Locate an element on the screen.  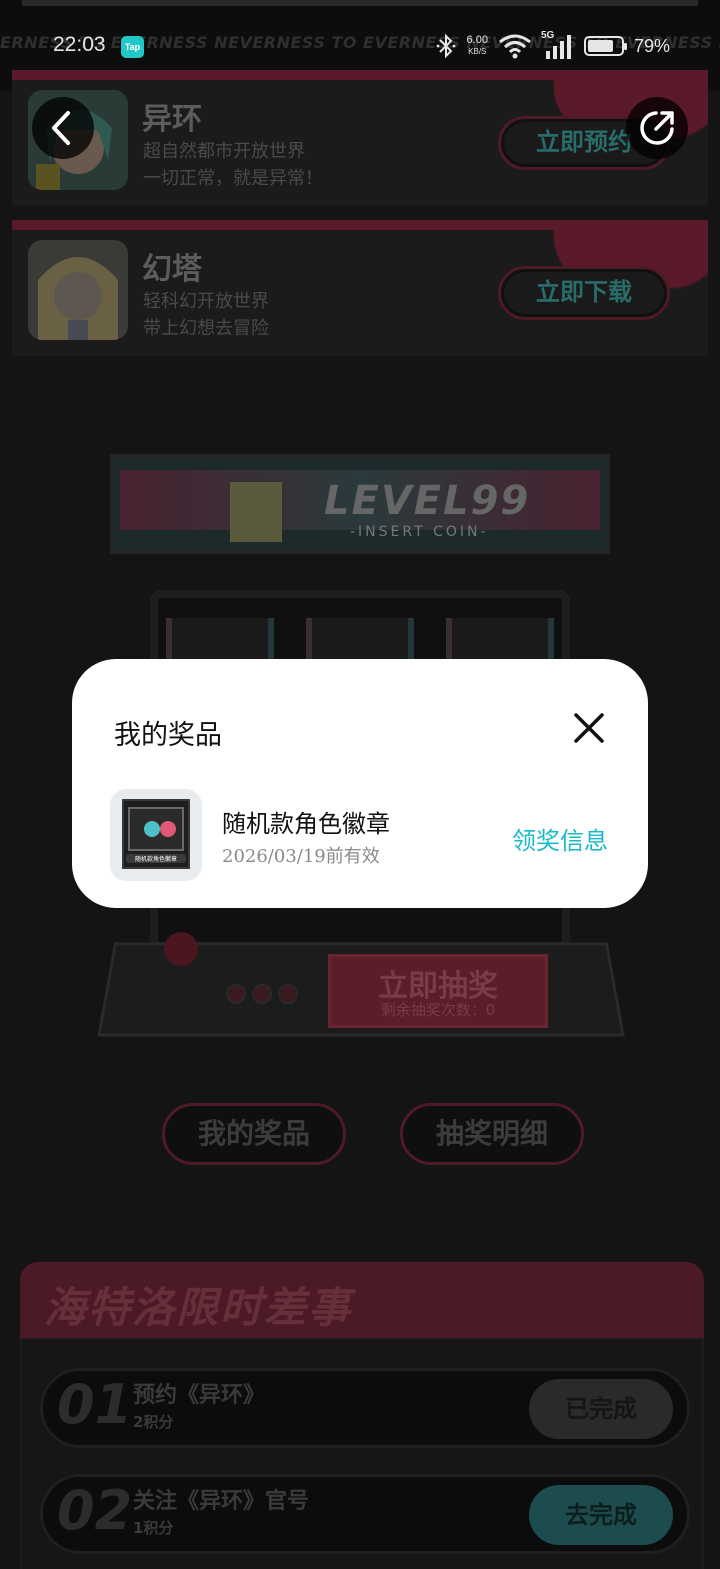
my-prizes-dialog: 我的奖品 随机款角色徽章 随机款角色徽章 2026/03/19前有效 领奖信息 is located at coordinates (360, 783).